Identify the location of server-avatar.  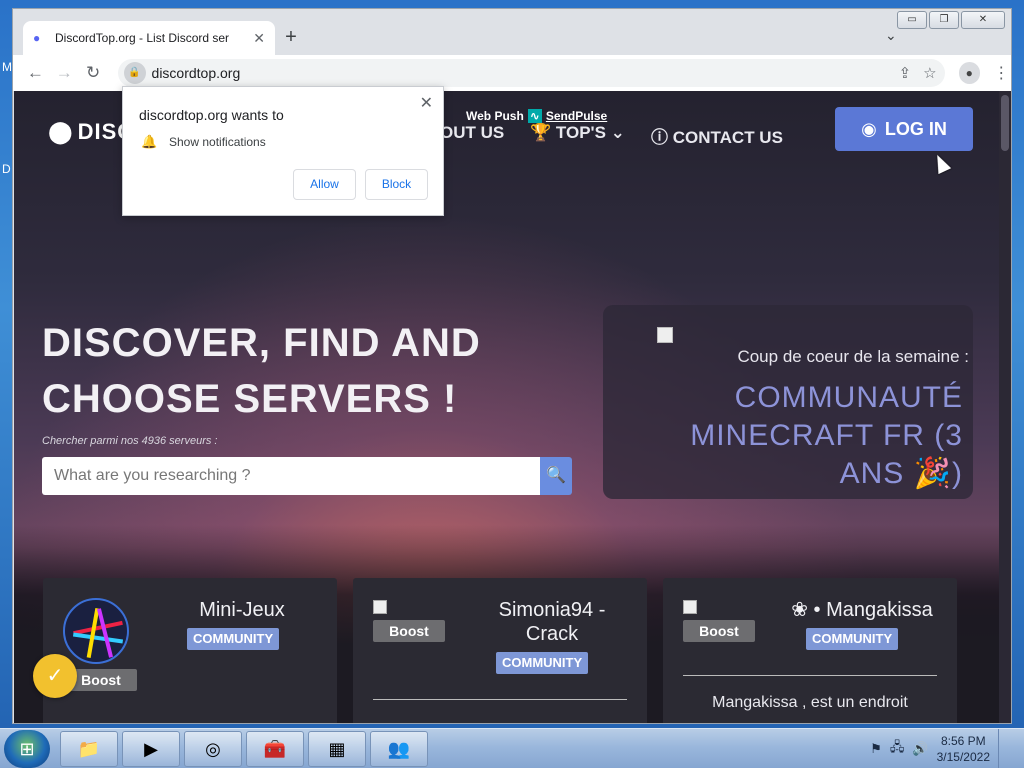
(96, 631).